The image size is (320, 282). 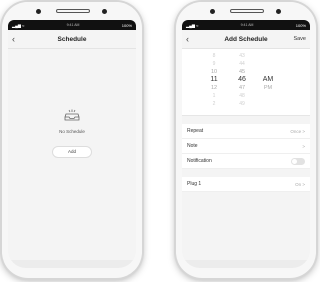 I want to click on nav-bar: ‹ Schedule, so click(x=72, y=39).